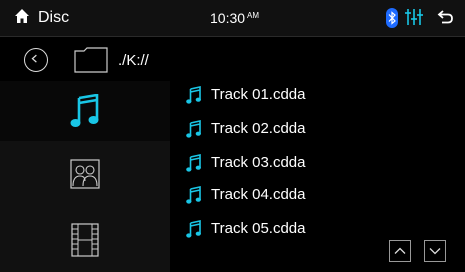 Image resolution: width=465 pixels, height=272 pixels. I want to click on status-bar: Disc 10:30 AM, so click(232, 18).